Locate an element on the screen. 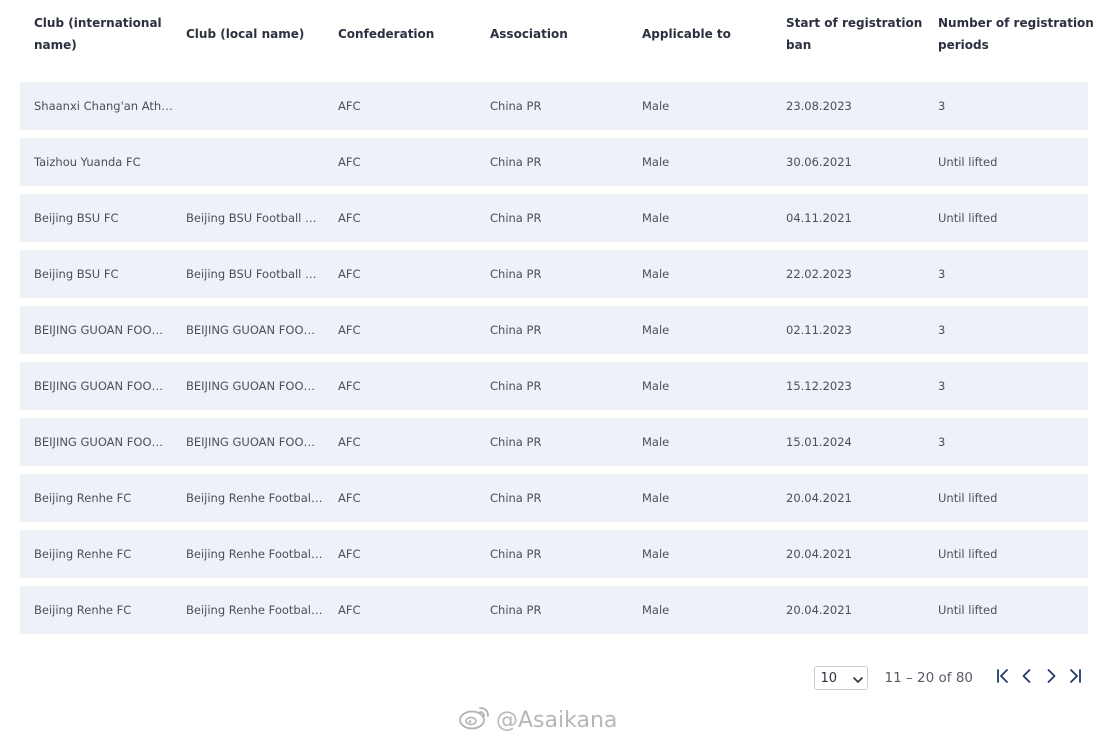 The height and width of the screenshot is (745, 1109). page-size-value: 10 is located at coordinates (829, 678).